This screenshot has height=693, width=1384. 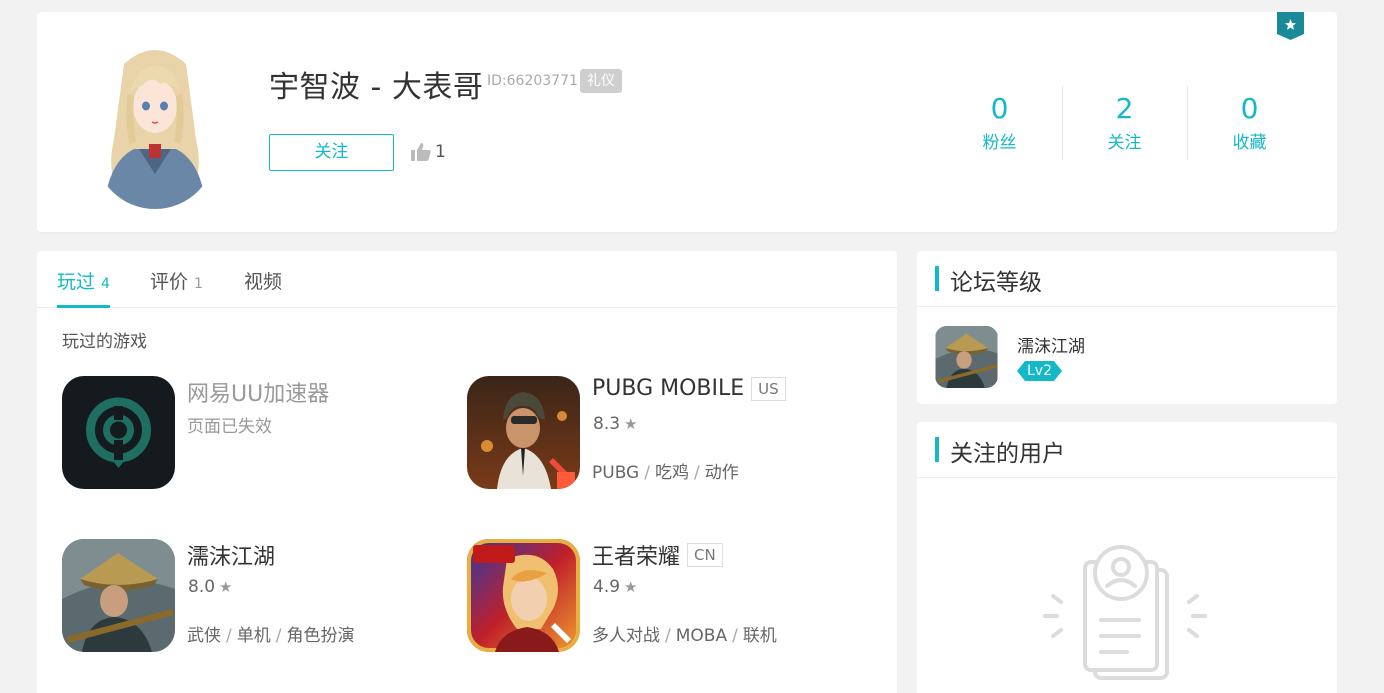 What do you see at coordinates (440, 152) in the screenshot?
I see `like-count: 1` at bounding box center [440, 152].